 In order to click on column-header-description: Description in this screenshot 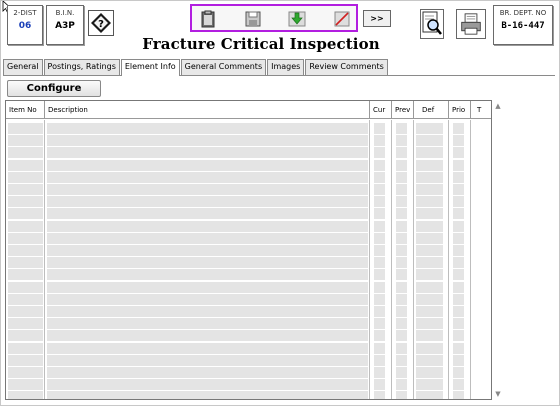, I will do `click(207, 110)`.